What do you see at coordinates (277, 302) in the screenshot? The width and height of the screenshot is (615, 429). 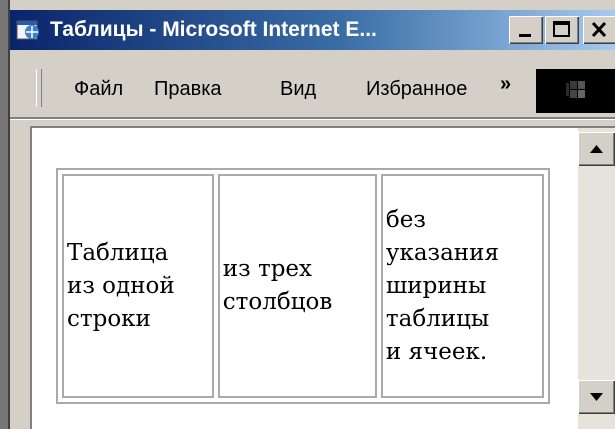 I see `cell-text-line: столбцов` at bounding box center [277, 302].